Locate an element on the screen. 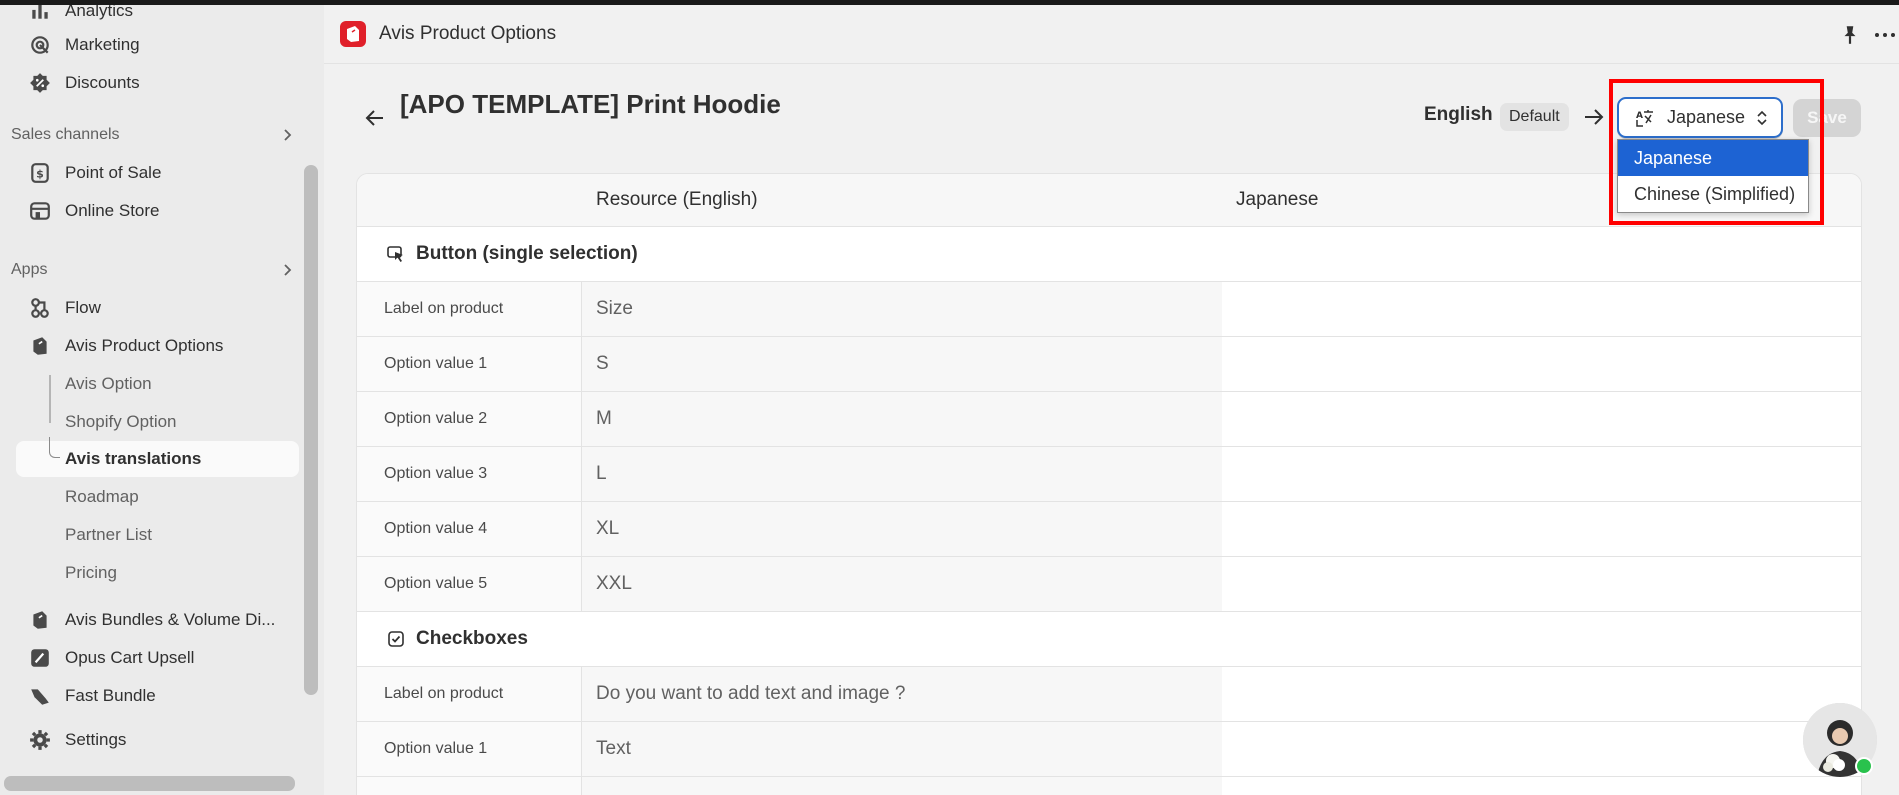 This screenshot has width=1899, height=795. row-source-value: Text is located at coordinates (902, 749).